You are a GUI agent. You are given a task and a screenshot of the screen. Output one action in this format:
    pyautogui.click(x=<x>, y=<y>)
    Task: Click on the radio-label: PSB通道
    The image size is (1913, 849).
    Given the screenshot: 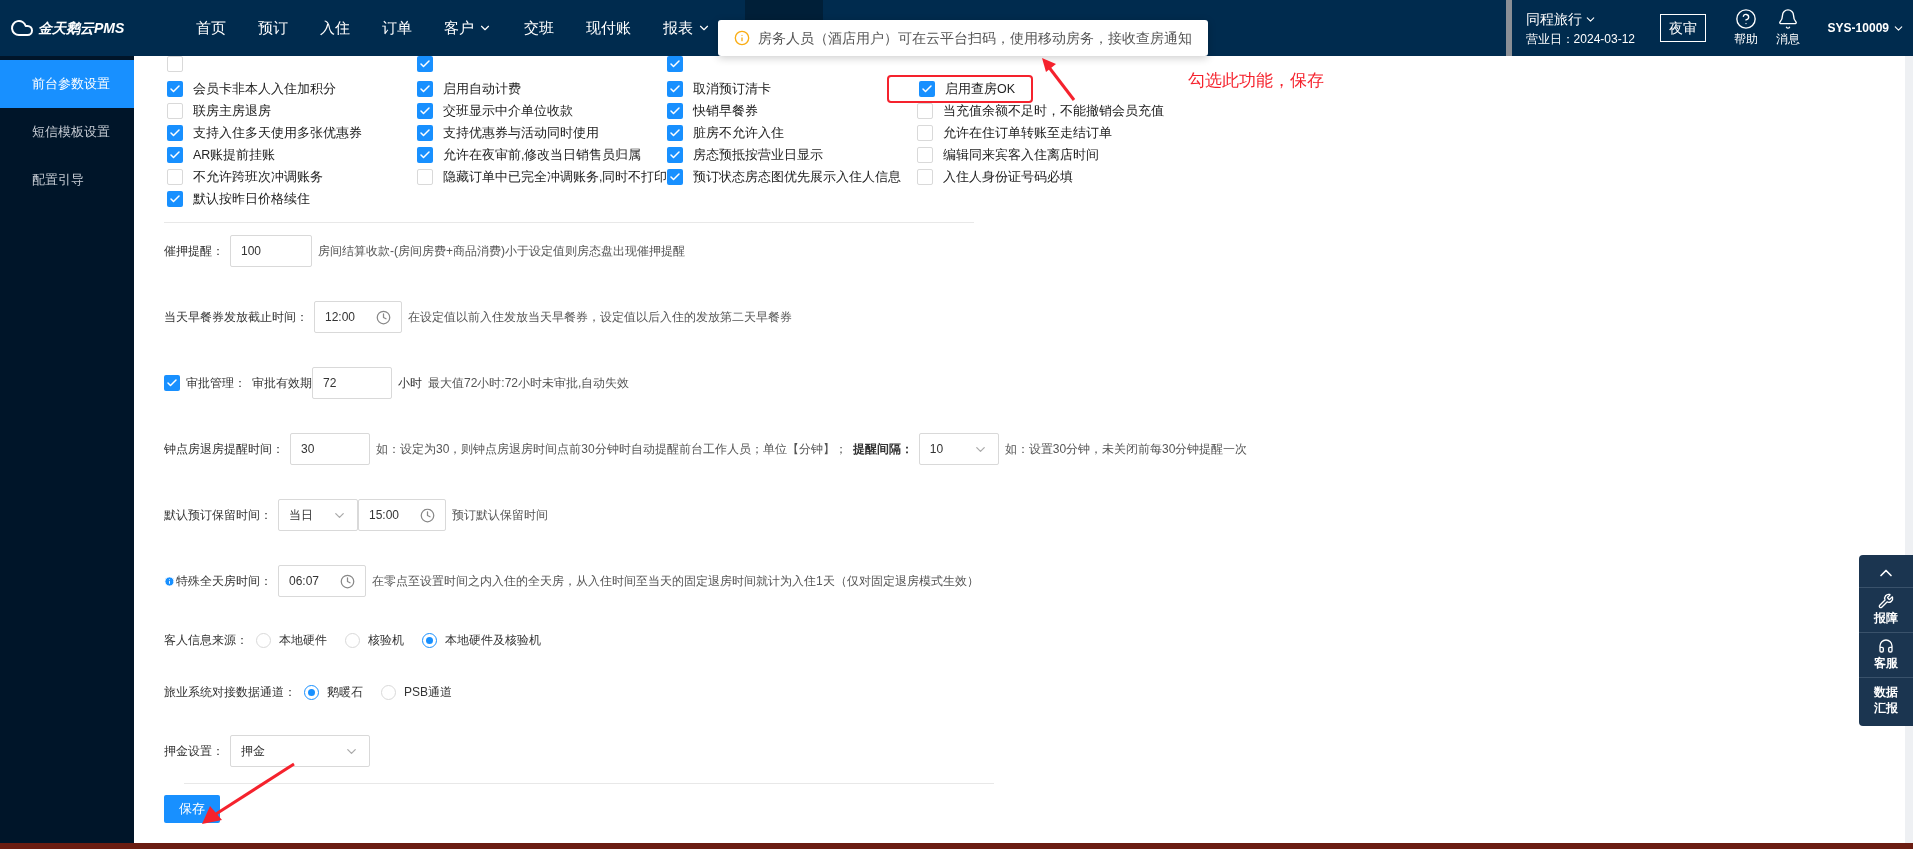 What is the action you would take?
    pyautogui.click(x=428, y=692)
    